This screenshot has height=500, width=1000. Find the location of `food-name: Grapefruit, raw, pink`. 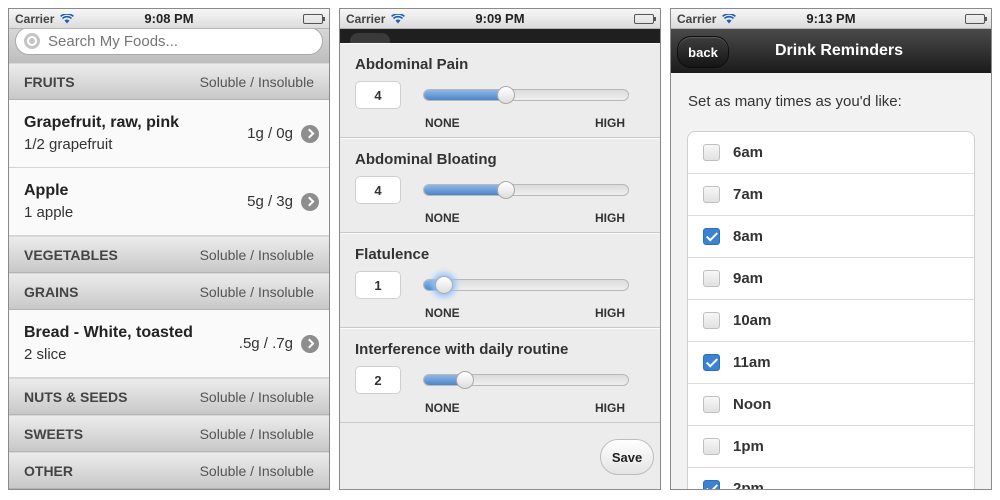

food-name: Grapefruit, raw, pink is located at coordinates (101, 122).